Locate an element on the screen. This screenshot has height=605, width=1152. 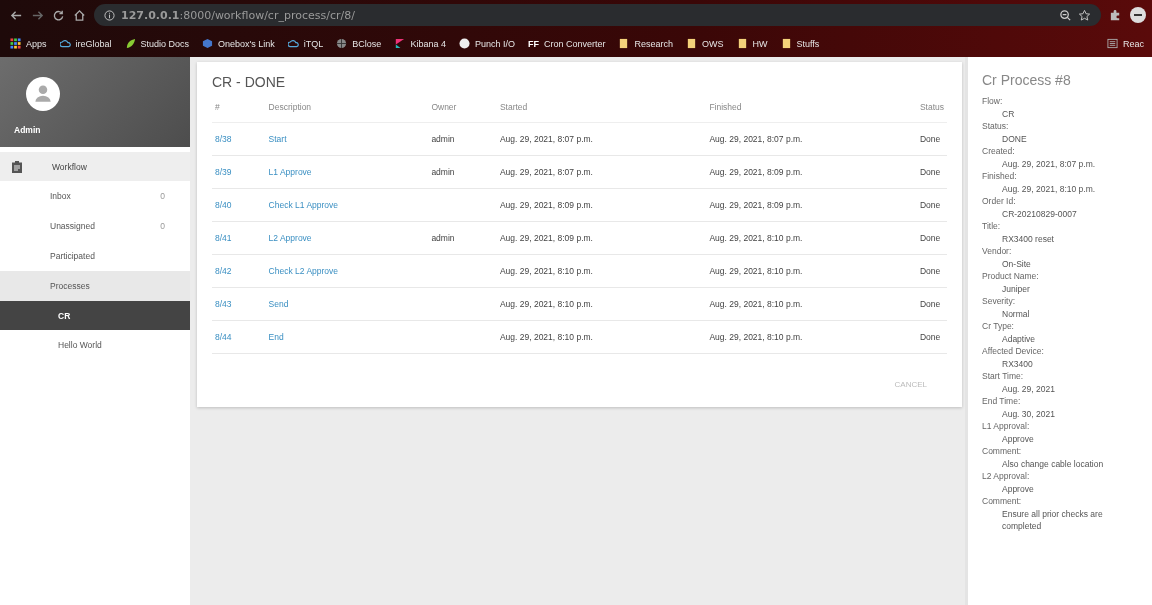
field-value: CR is located at coordinates (1008, 113).